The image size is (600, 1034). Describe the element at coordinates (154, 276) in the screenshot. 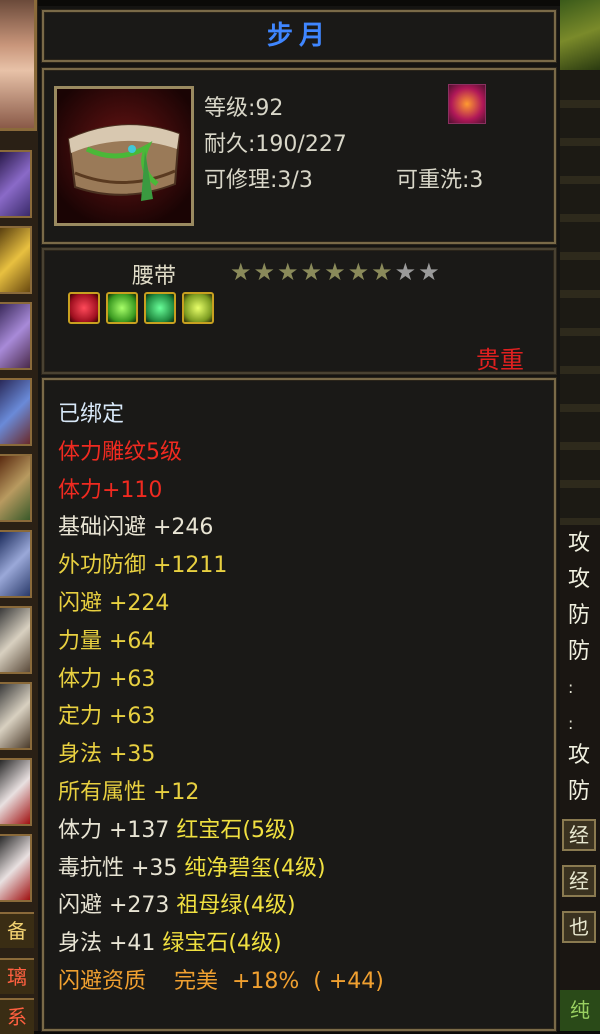

I see `item-type: 腰带` at that location.